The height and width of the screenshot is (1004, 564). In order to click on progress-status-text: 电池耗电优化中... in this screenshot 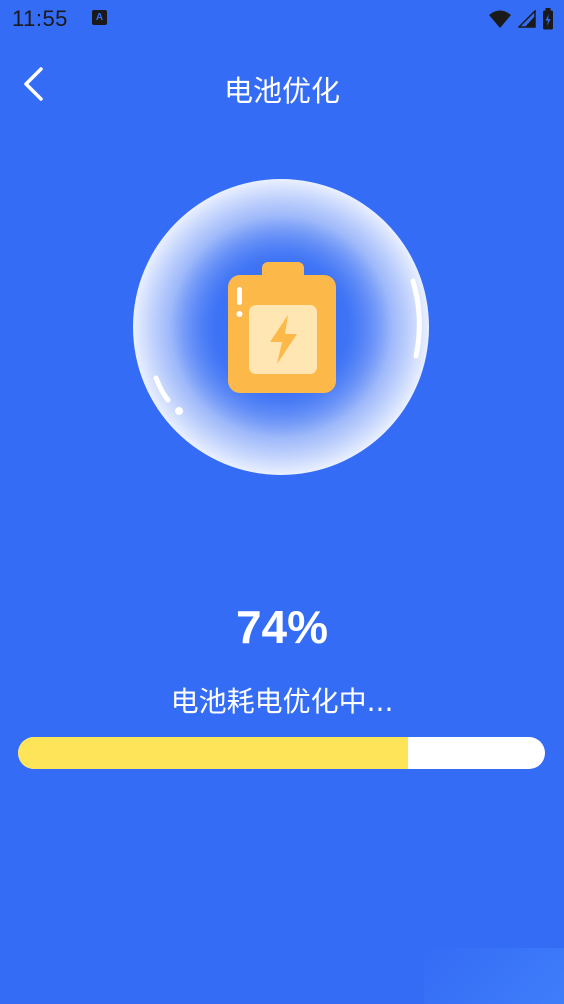, I will do `click(282, 701)`.